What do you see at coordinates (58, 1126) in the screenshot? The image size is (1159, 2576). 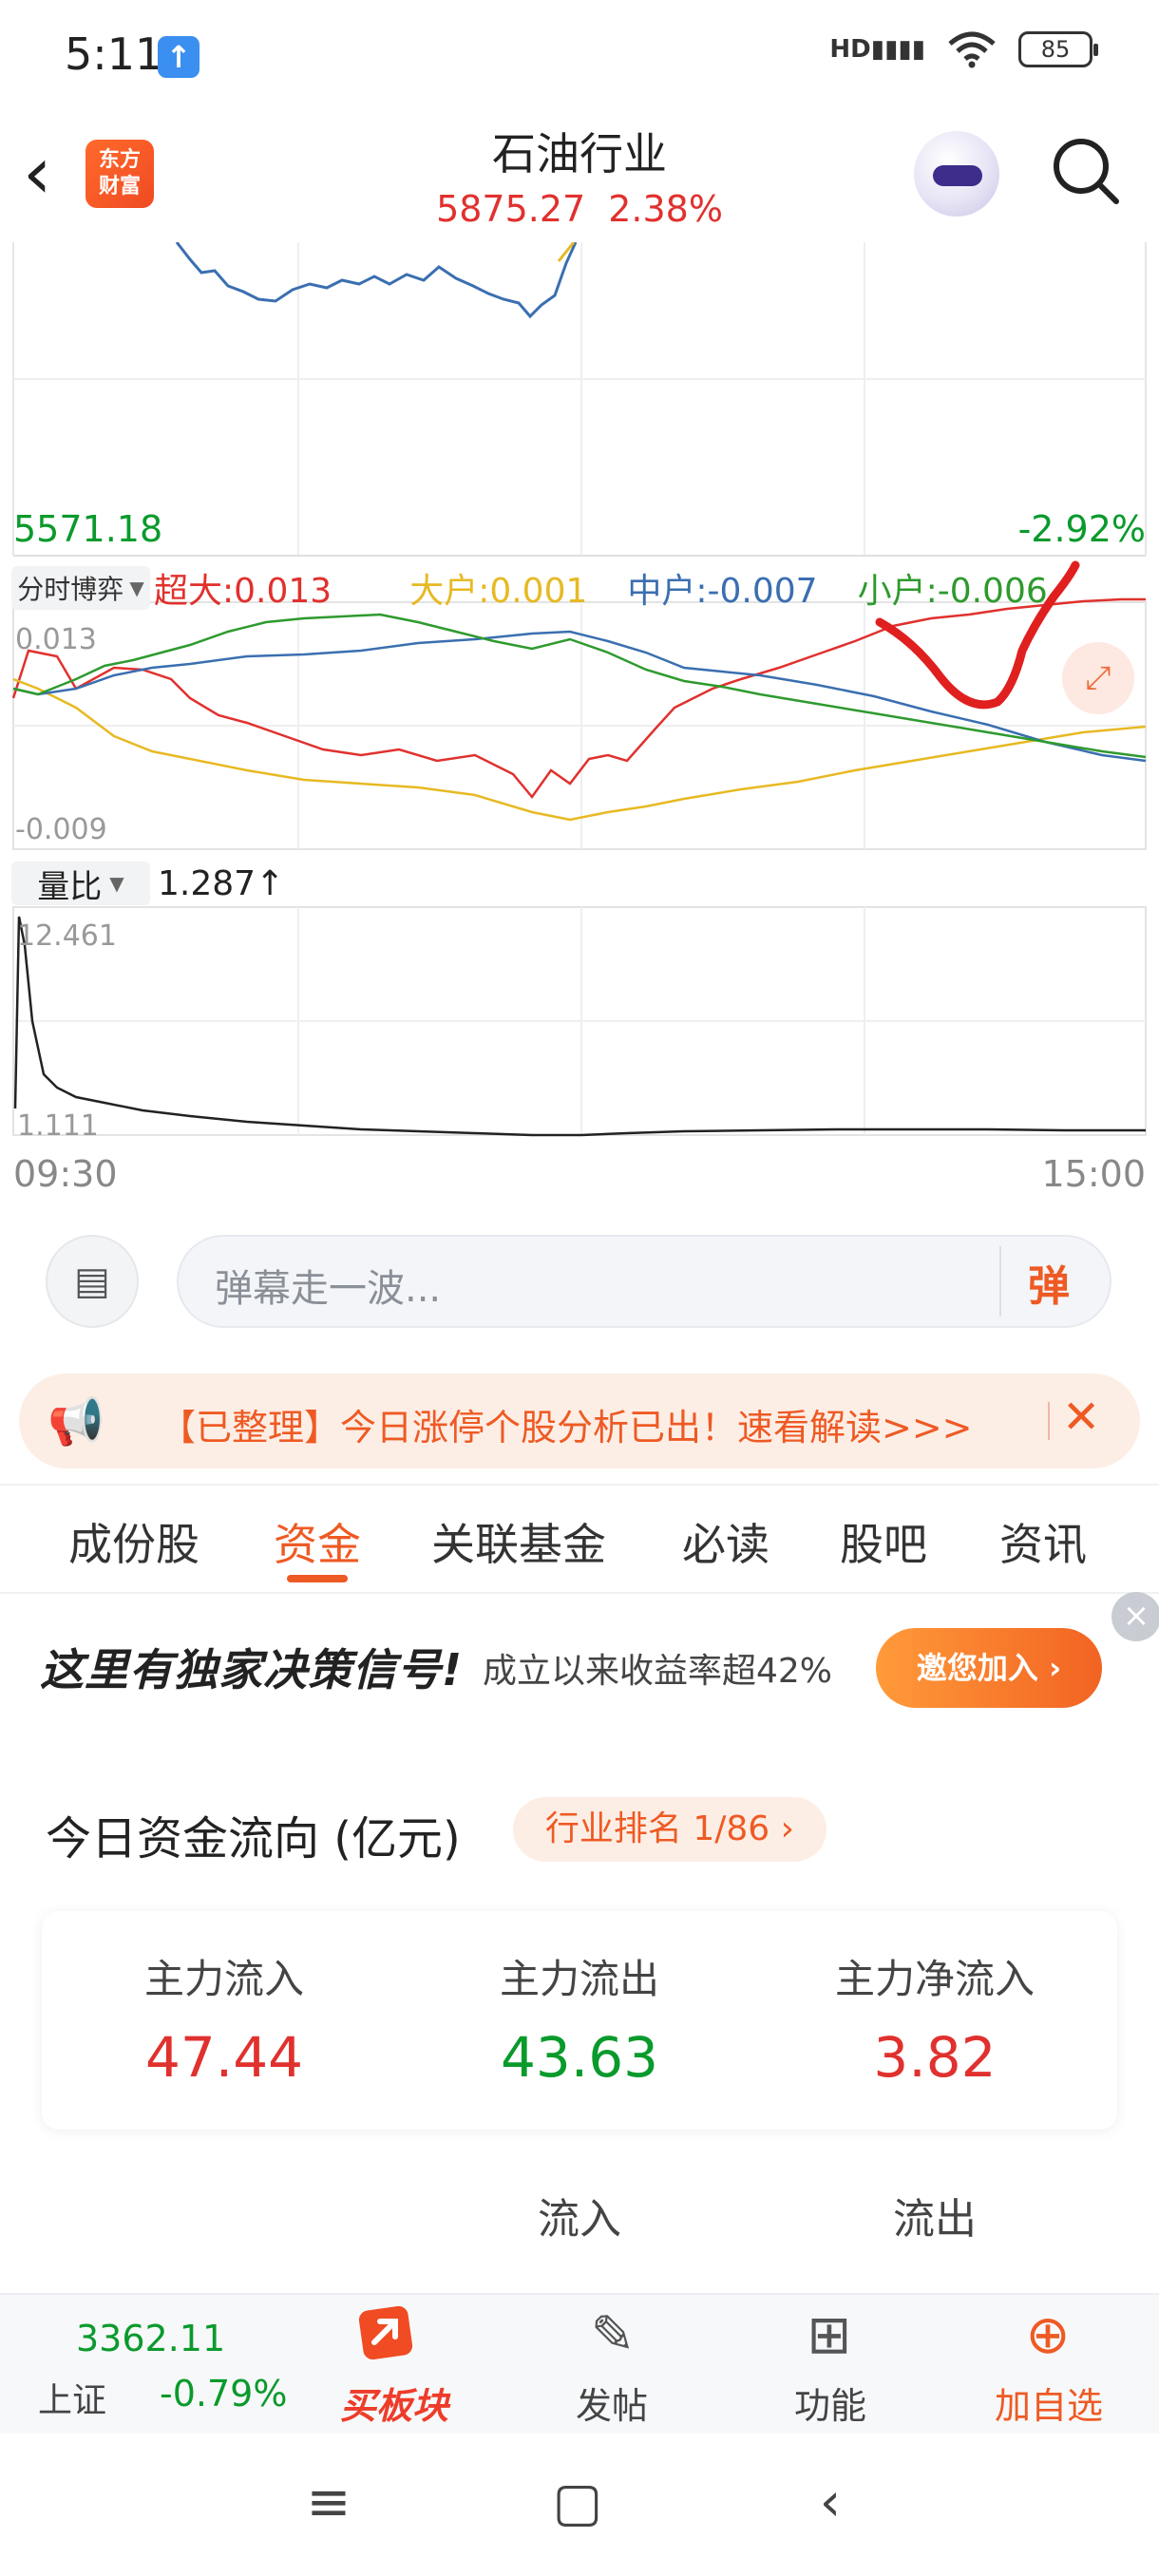 I see `volume-axis-min: 1.111` at bounding box center [58, 1126].